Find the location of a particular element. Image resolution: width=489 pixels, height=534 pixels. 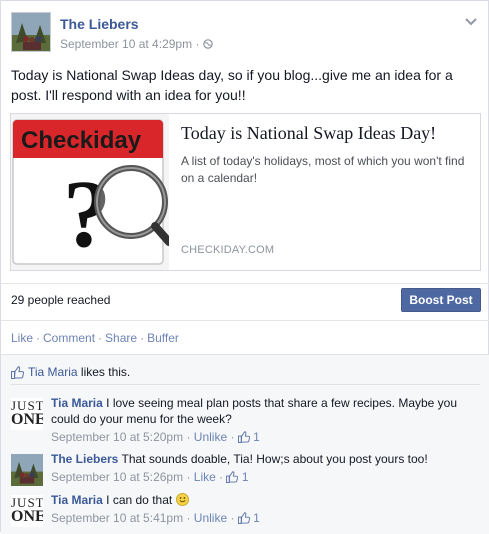

comment-meta: September 10 at 5:26pm · Like · 1 is located at coordinates (263, 477).